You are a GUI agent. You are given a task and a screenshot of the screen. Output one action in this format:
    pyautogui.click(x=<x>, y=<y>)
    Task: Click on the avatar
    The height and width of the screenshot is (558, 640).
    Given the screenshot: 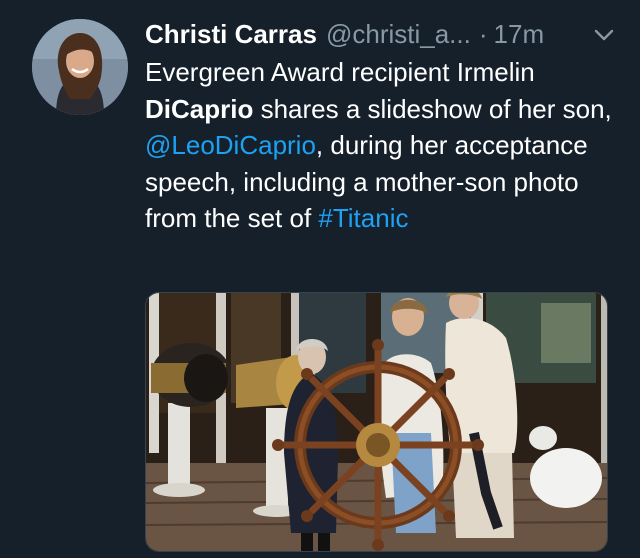 What is the action you would take?
    pyautogui.click(x=80, y=67)
    